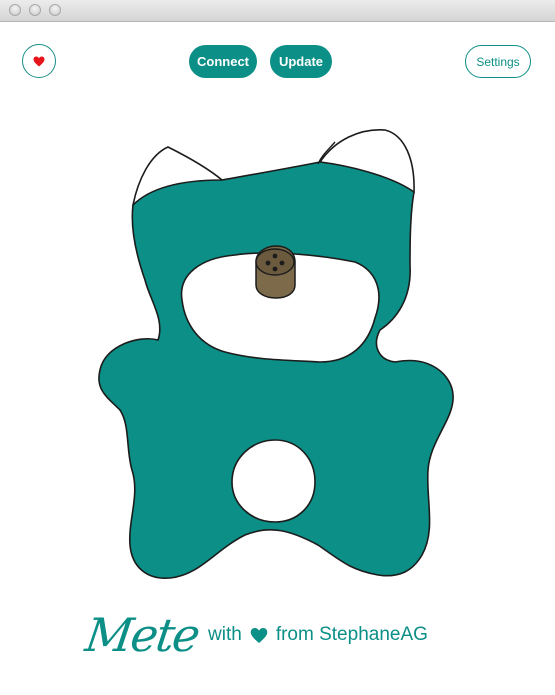  What do you see at coordinates (225, 634) in the screenshot?
I see `with-label: with` at bounding box center [225, 634].